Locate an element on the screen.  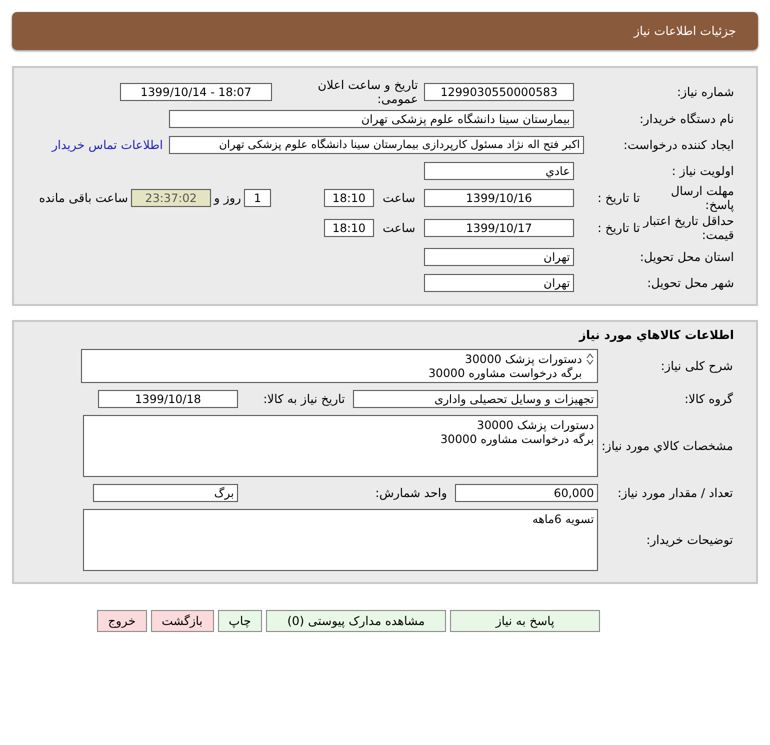
page-title: جزئیات اطلاعات نیاز is located at coordinates (685, 31).